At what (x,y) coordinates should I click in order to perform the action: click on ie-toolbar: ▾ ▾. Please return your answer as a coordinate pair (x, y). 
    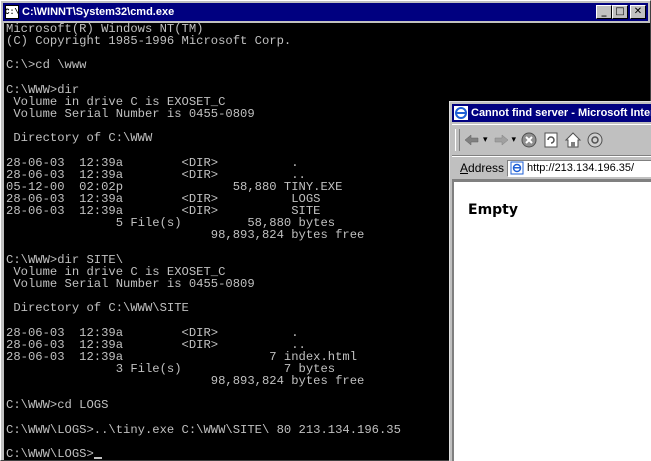
    Looking at the image, I should click on (551, 140).